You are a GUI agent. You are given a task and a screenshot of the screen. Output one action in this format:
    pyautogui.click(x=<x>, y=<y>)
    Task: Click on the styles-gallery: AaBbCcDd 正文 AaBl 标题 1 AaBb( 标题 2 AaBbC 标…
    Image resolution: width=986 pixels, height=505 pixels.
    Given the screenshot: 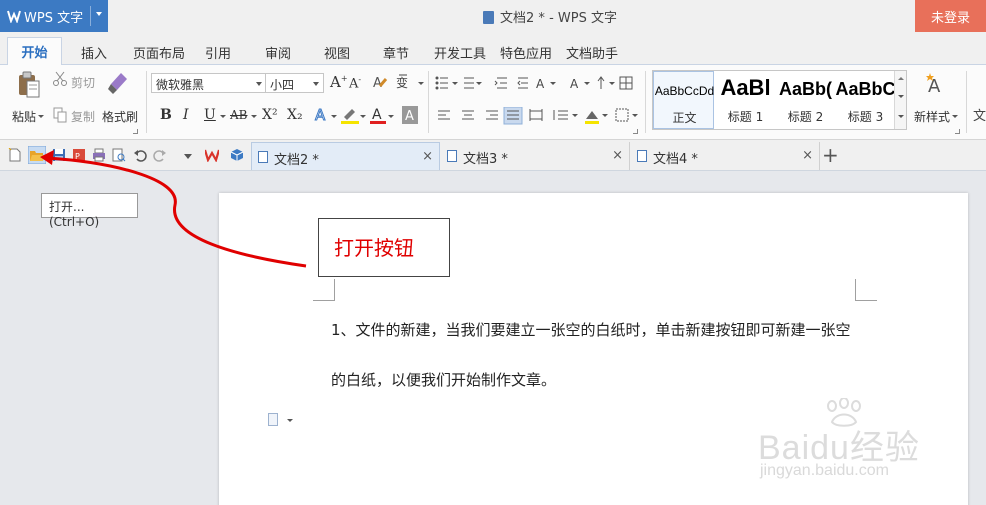 What is the action you would take?
    pyautogui.click(x=779, y=100)
    